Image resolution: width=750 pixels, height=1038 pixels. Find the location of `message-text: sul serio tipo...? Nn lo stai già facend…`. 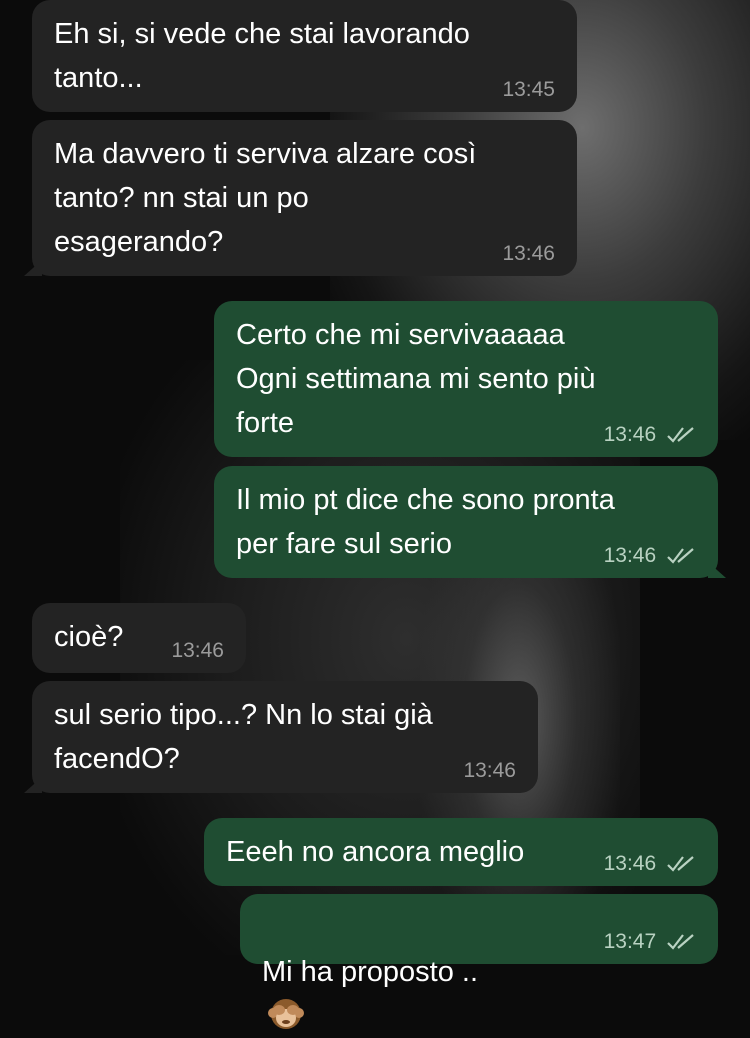

message-text: sul serio tipo...? Nn lo stai già facend… is located at coordinates (243, 737).